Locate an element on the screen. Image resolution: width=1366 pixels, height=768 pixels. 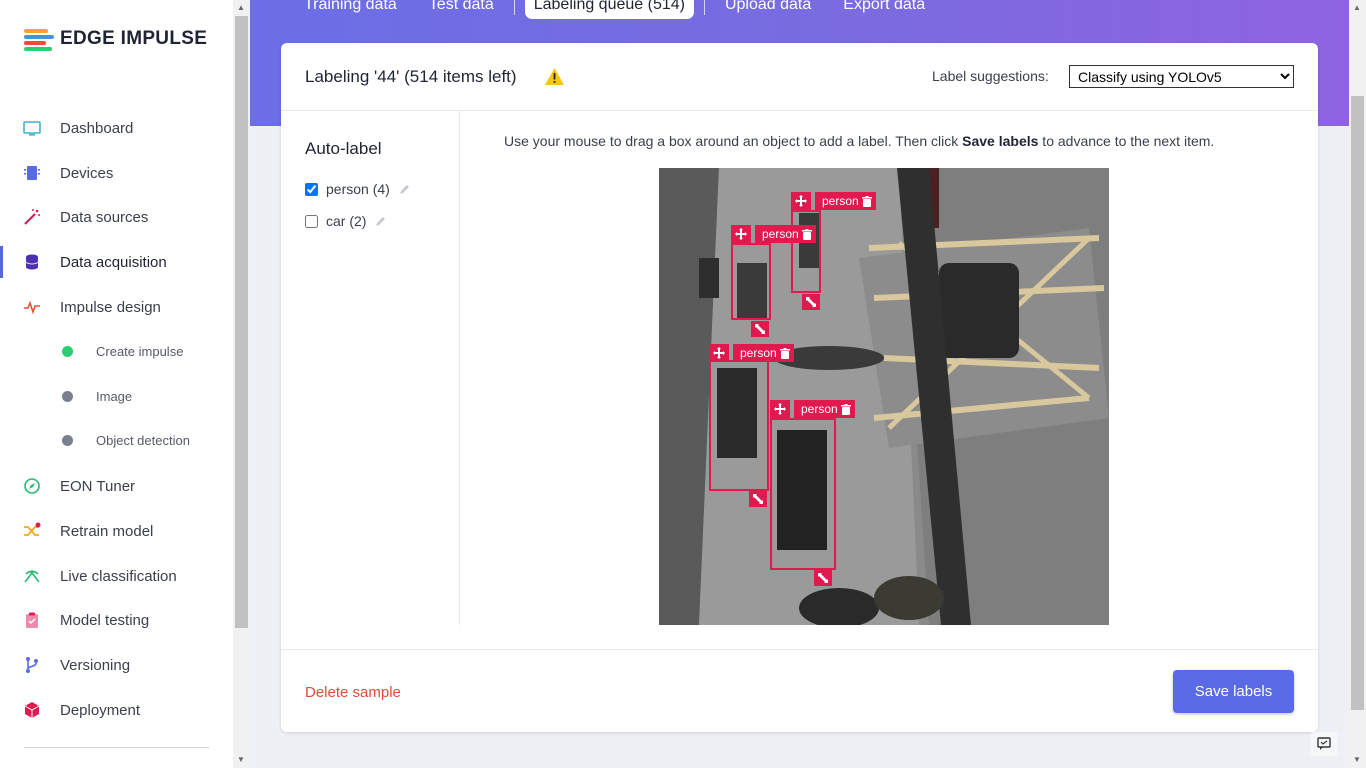
sidebar-item-dashboard: Dashboard is located at coordinates (116, 128).